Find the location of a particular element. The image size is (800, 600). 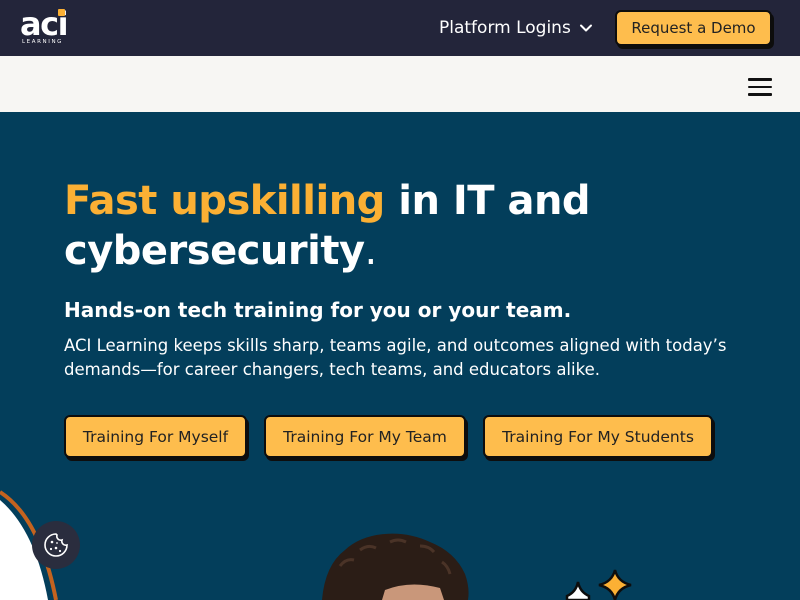

cookie-preferences-button is located at coordinates (56, 545).